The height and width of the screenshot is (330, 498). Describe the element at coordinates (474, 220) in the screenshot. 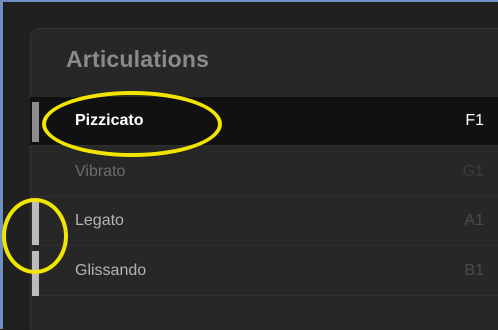

I see `articulation-key: A1` at that location.